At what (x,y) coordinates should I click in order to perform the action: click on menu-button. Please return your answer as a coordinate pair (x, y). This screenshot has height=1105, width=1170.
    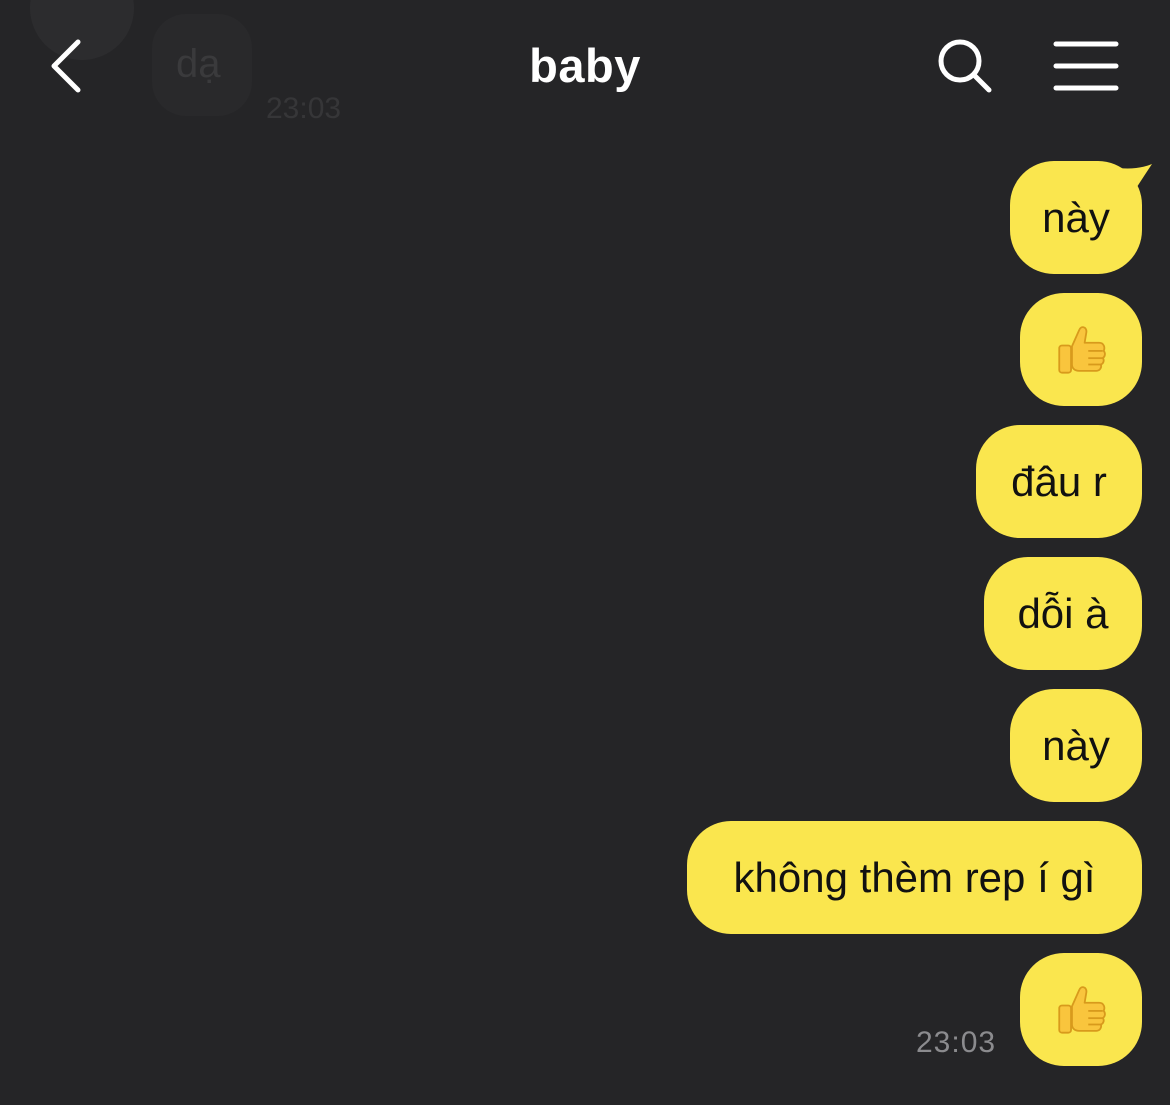
    Looking at the image, I should click on (1086, 66).